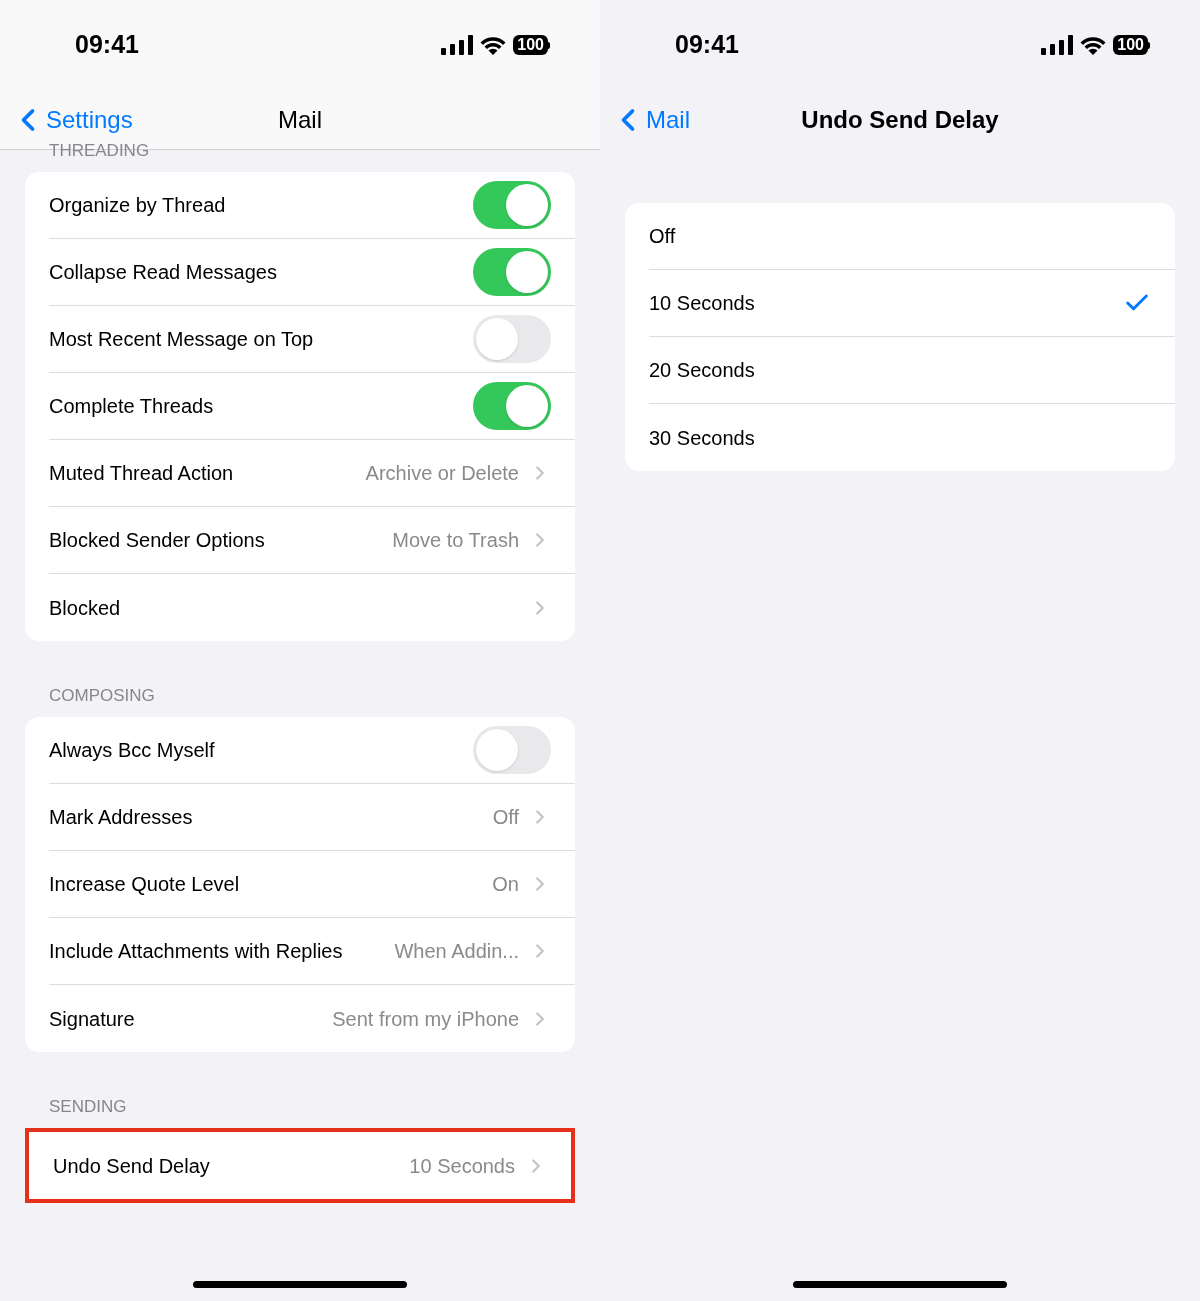  I want to click on row-value: 10 Seconds, so click(462, 1166).